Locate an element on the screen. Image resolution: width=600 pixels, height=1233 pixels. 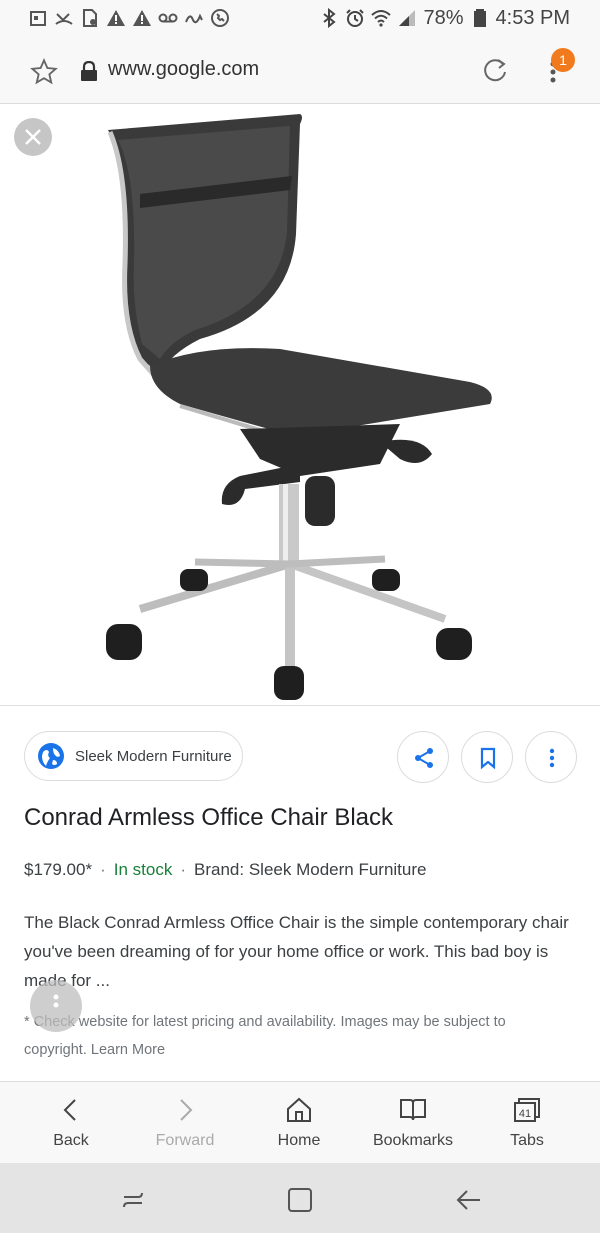
brand: Brand: Sleek Modern Furniture is located at coordinates (310, 869).